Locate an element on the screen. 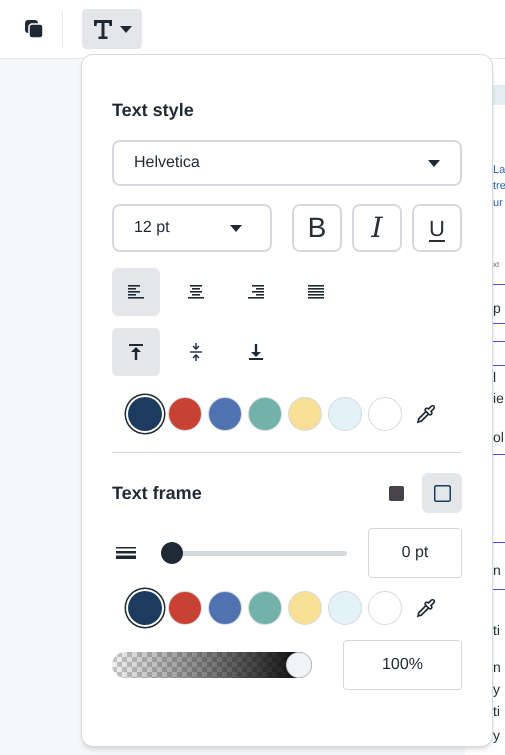 The width and height of the screenshot is (505, 755). border-width-slider is located at coordinates (254, 553).